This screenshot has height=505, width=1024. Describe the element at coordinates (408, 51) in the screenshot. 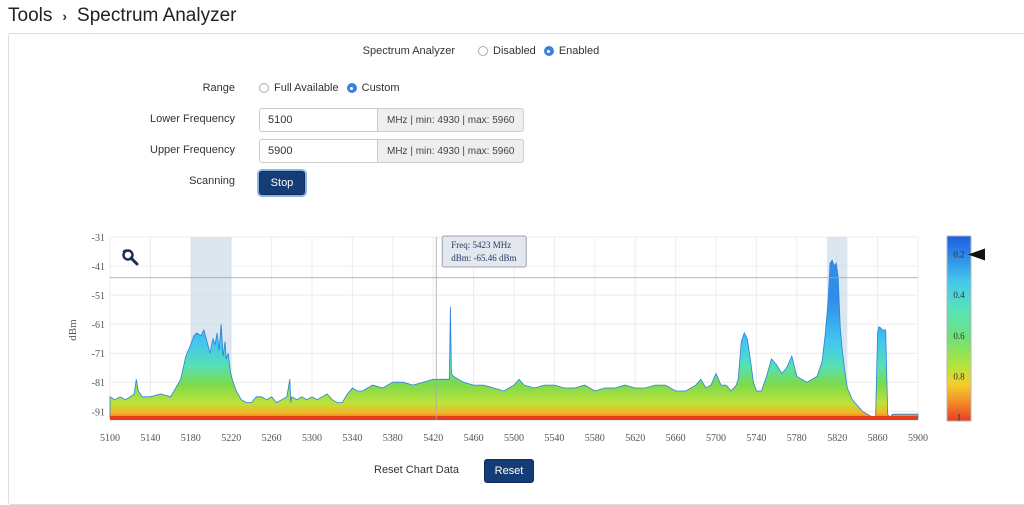

I see `analyzer-label: Spectrum Analyzer` at that location.